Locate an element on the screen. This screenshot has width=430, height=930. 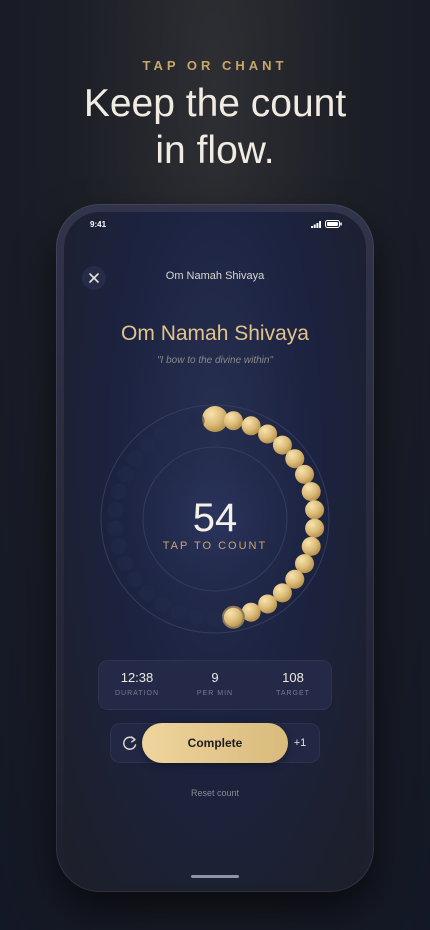
mantra-translation: "I bow to the divine within" is located at coordinates (215, 360).